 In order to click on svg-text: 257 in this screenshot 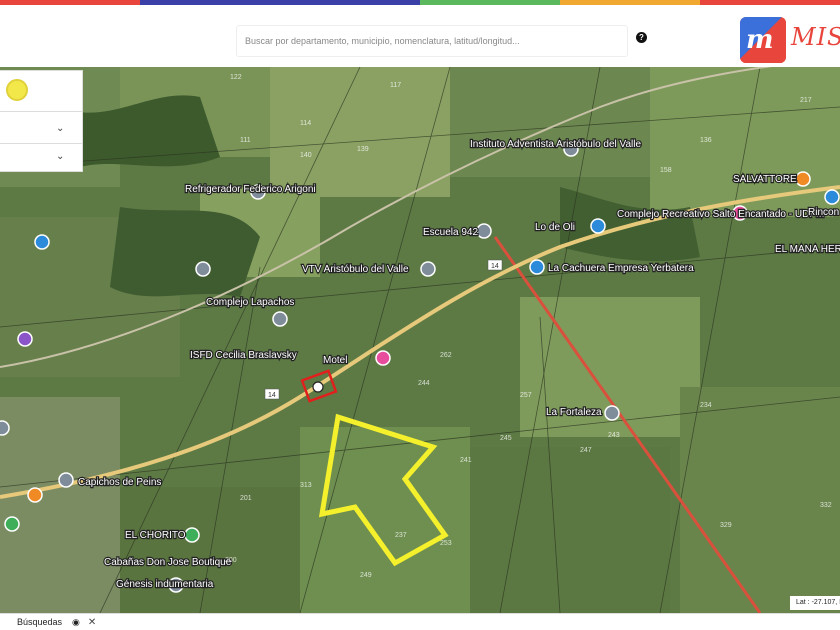, I will do `click(526, 395)`.